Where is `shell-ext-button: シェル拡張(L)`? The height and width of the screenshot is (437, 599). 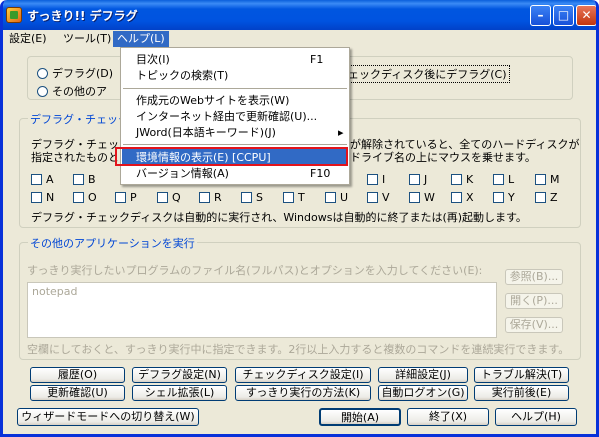 shell-ext-button: シェル拡張(L) is located at coordinates (179, 393).